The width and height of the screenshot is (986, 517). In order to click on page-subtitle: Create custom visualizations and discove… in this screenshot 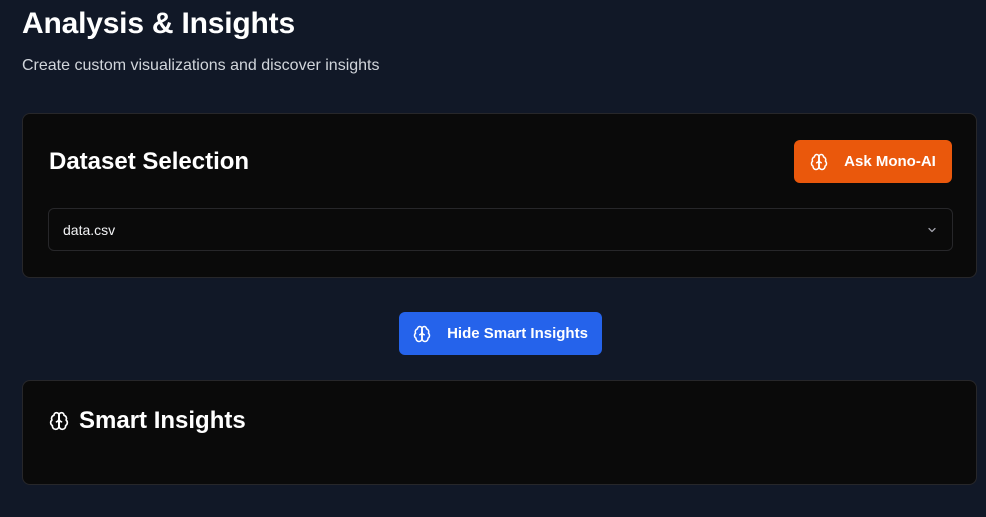, I will do `click(201, 65)`.